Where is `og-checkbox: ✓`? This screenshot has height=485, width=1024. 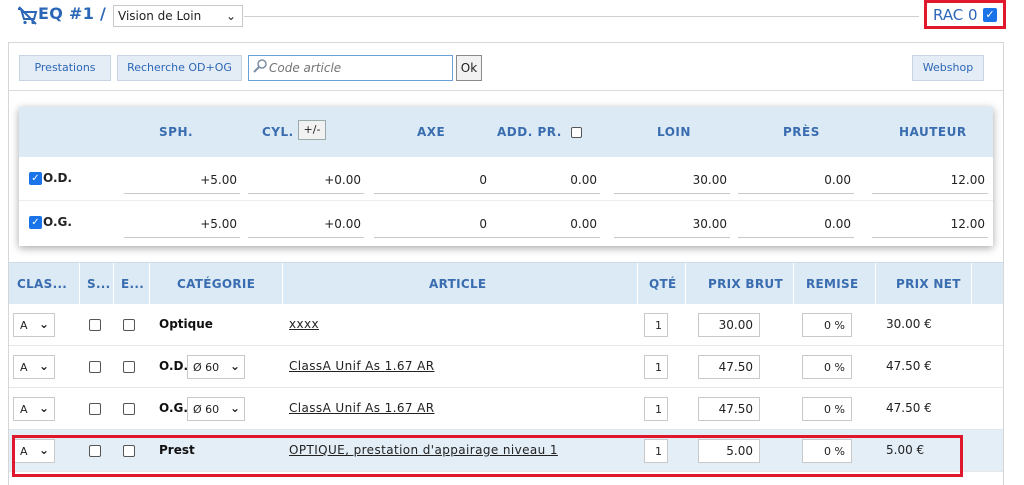
og-checkbox: ✓ is located at coordinates (35, 222).